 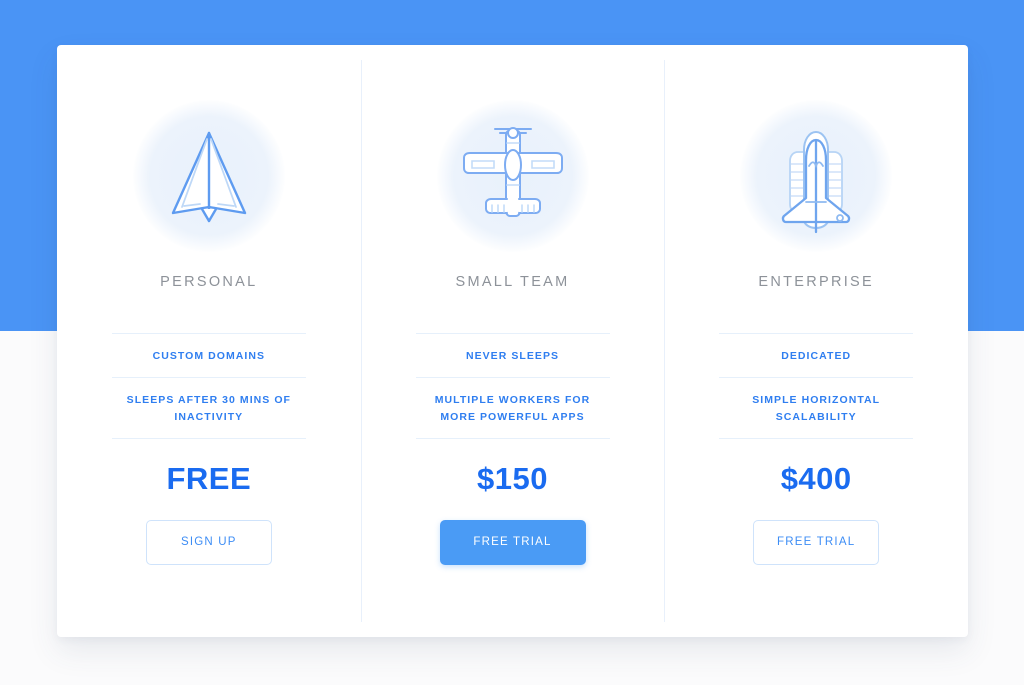 What do you see at coordinates (208, 355) in the screenshot?
I see `feature-item: CUSTOM DOMAINS` at bounding box center [208, 355].